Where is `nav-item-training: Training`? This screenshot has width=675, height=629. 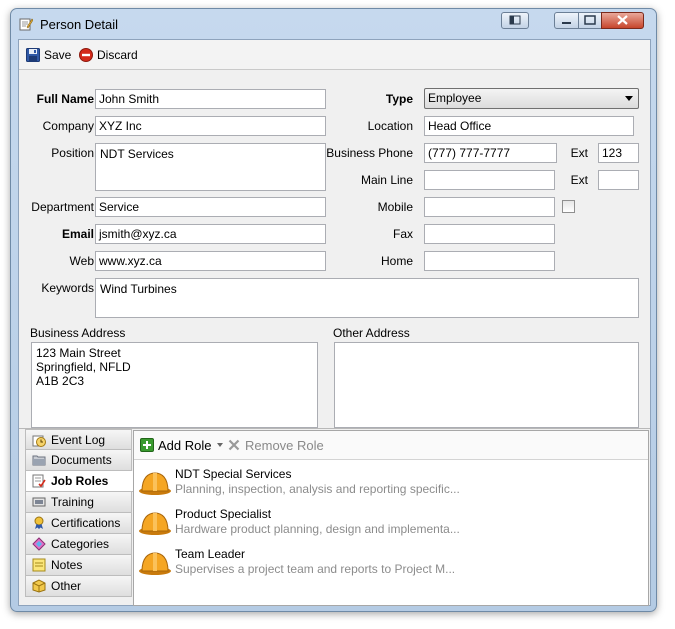
nav-item-training: Training is located at coordinates (78, 502).